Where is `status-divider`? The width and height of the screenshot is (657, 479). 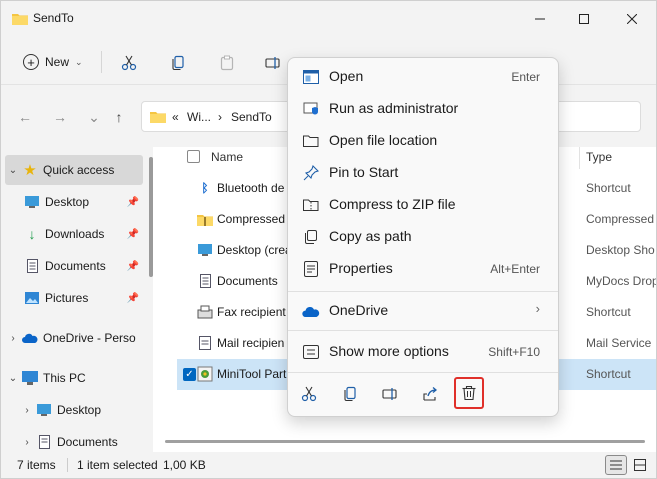
status-divider is located at coordinates (67, 465).